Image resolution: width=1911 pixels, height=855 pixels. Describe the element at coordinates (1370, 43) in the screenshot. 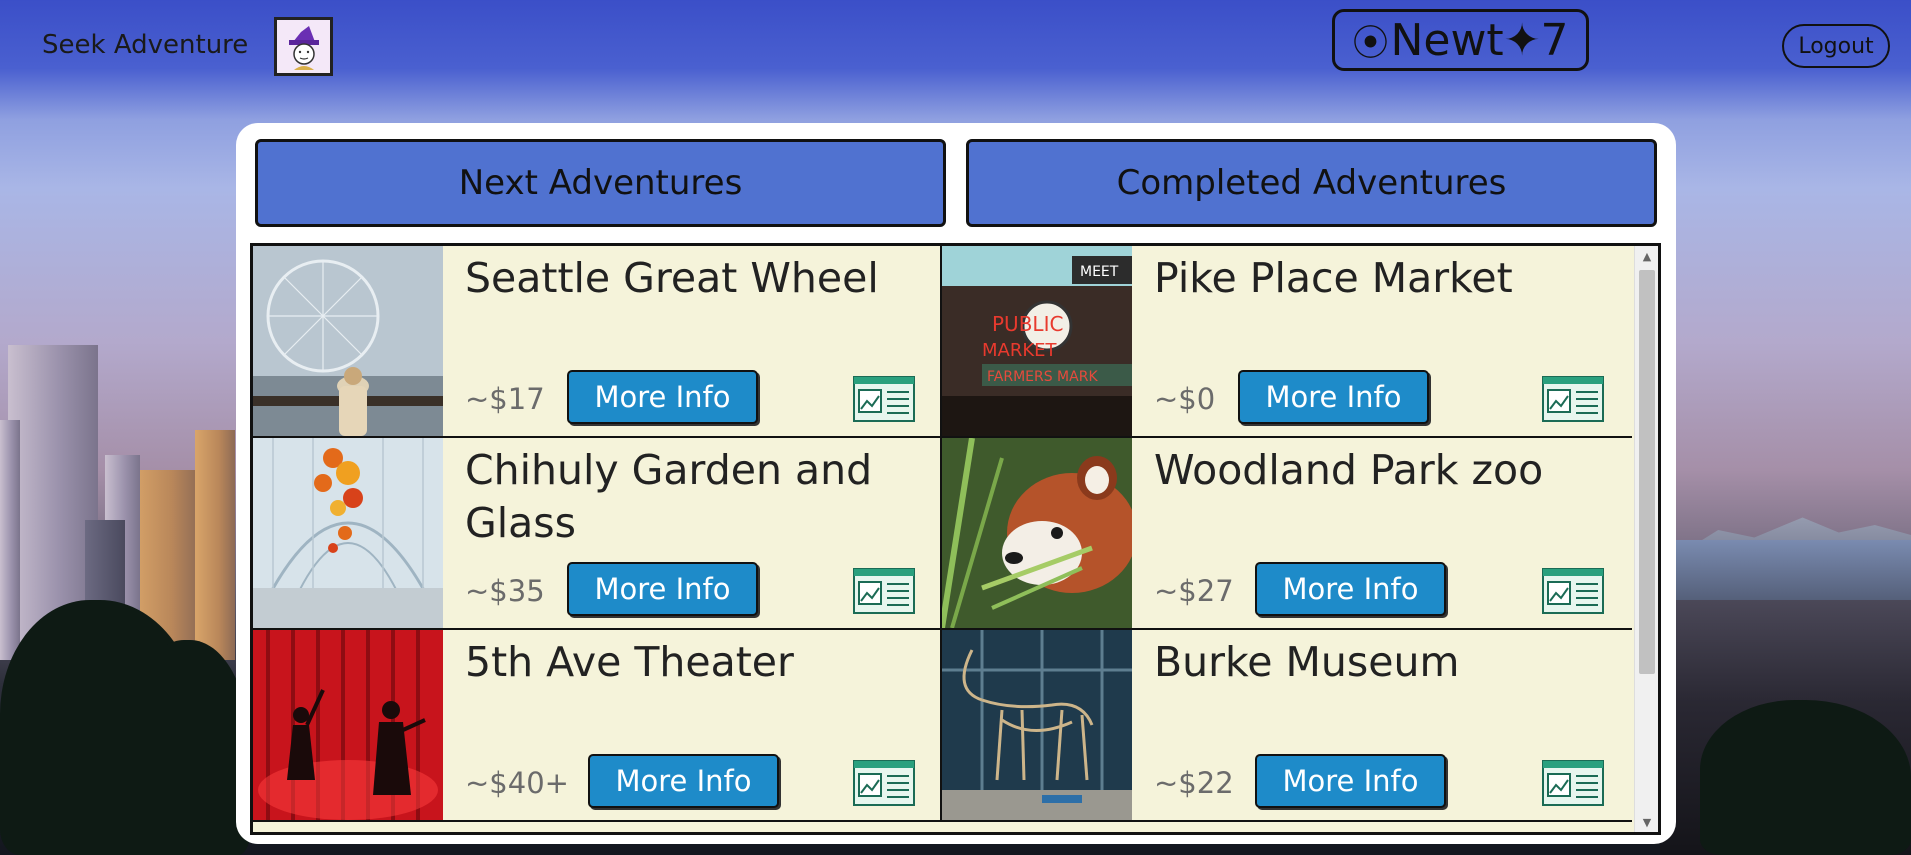

I see `target-icon: ⦿` at that location.